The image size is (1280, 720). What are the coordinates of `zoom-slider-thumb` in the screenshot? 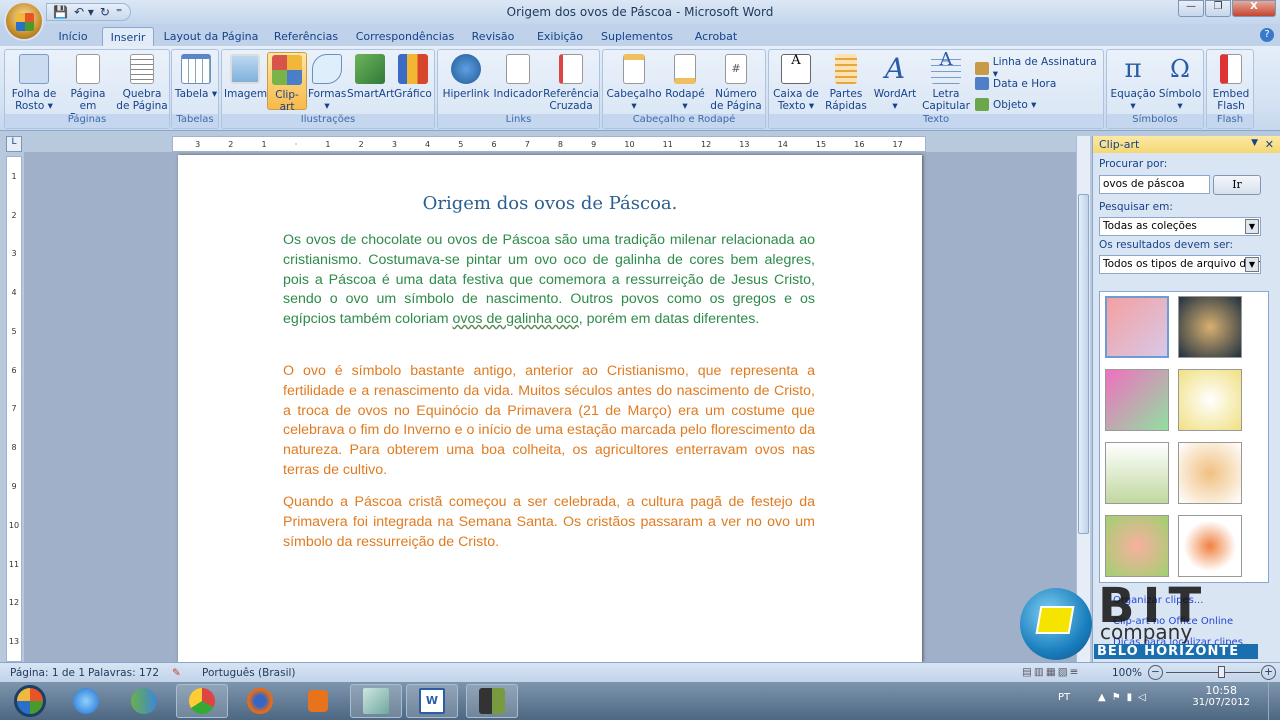 It's located at (1222, 672).